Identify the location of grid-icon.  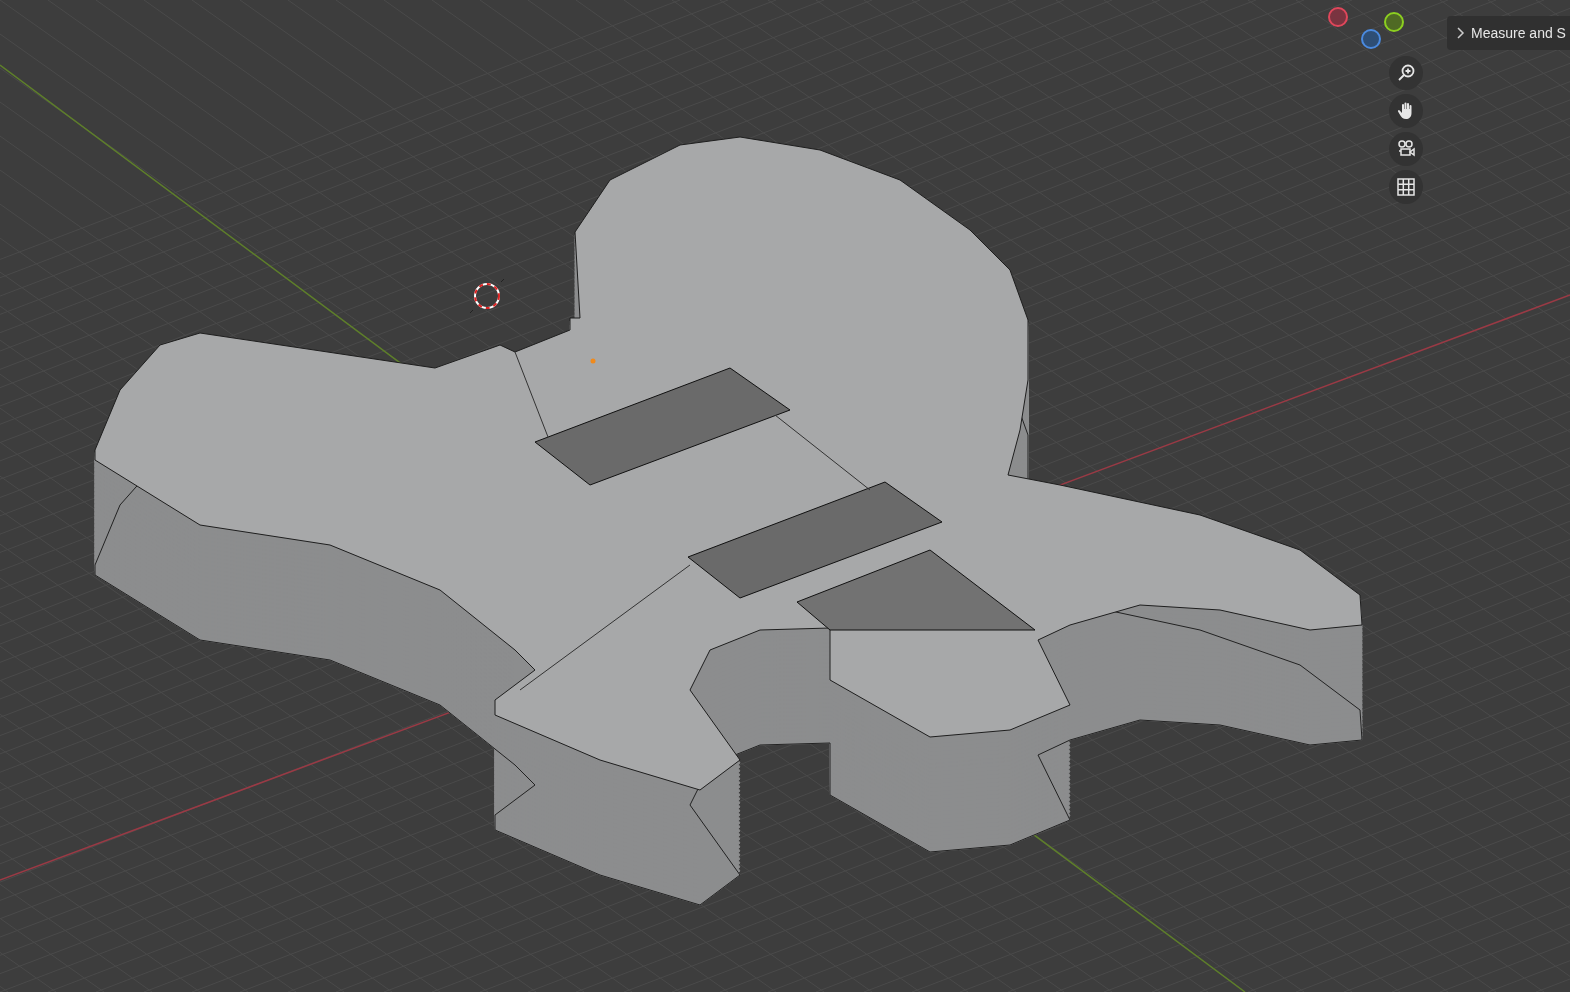
(1406, 187).